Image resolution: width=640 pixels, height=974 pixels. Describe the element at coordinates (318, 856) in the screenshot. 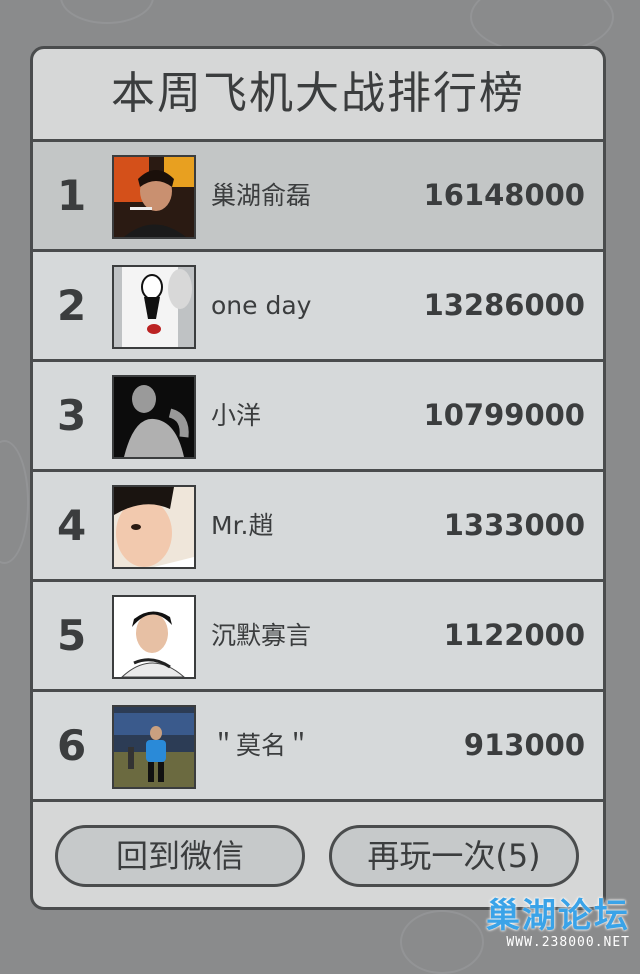

I see `button-bar: 回到微信 再玩一次(5)` at that location.